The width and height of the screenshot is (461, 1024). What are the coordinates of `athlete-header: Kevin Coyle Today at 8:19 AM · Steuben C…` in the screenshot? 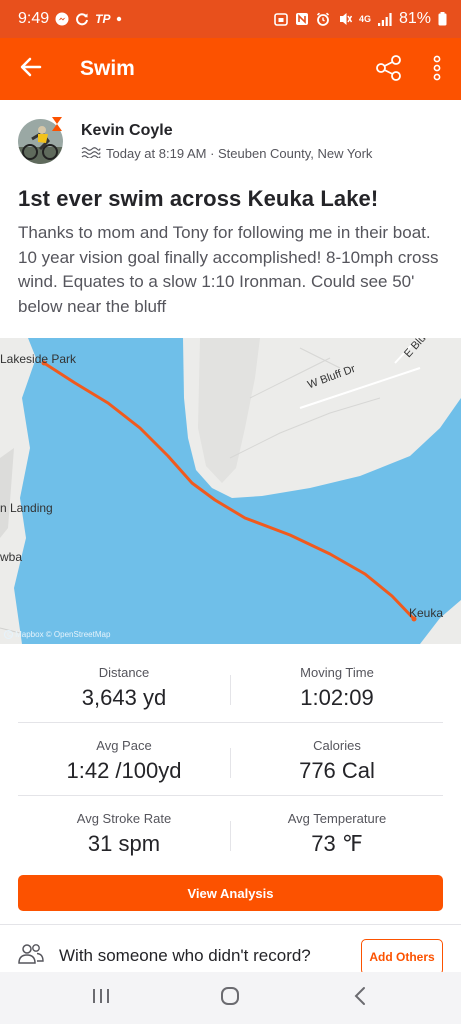 It's located at (230, 140).